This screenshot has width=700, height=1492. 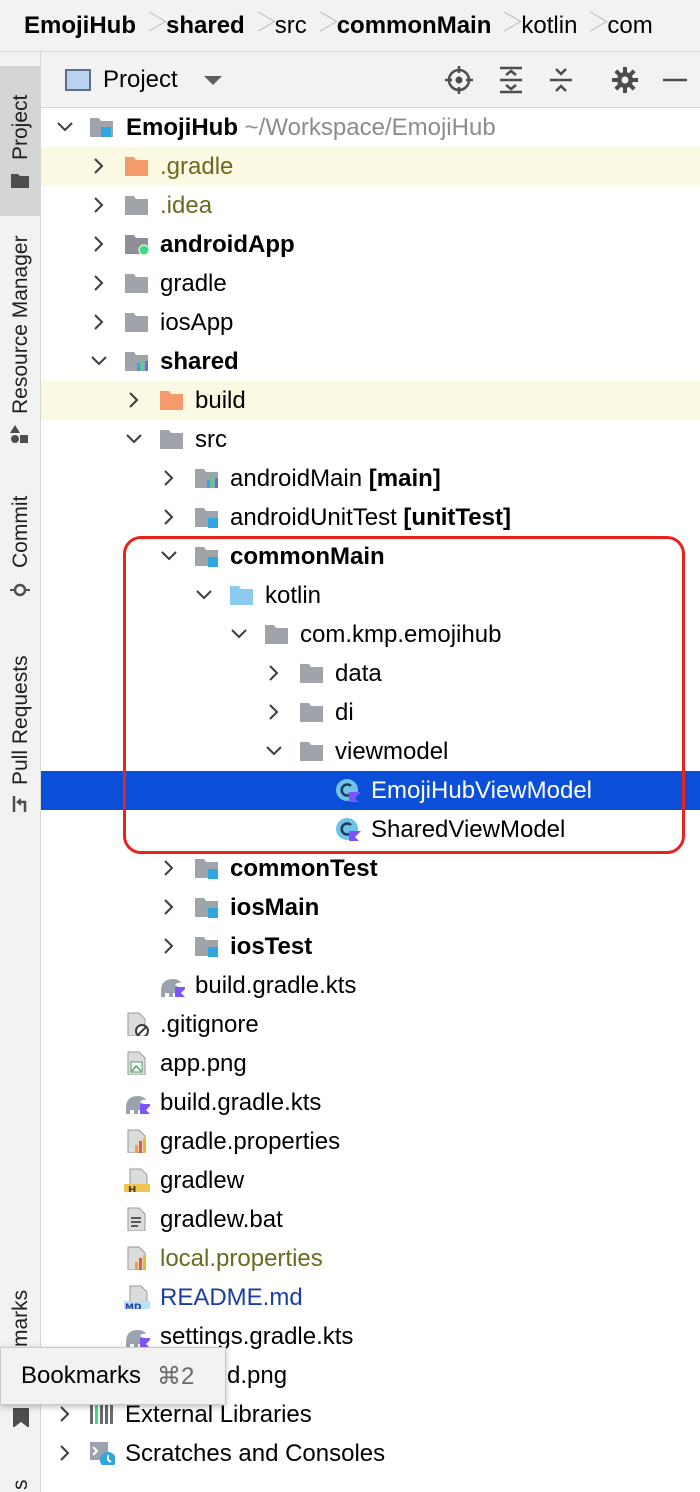 I want to click on tree-row-local-properties: local.properties, so click(x=370, y=1258).